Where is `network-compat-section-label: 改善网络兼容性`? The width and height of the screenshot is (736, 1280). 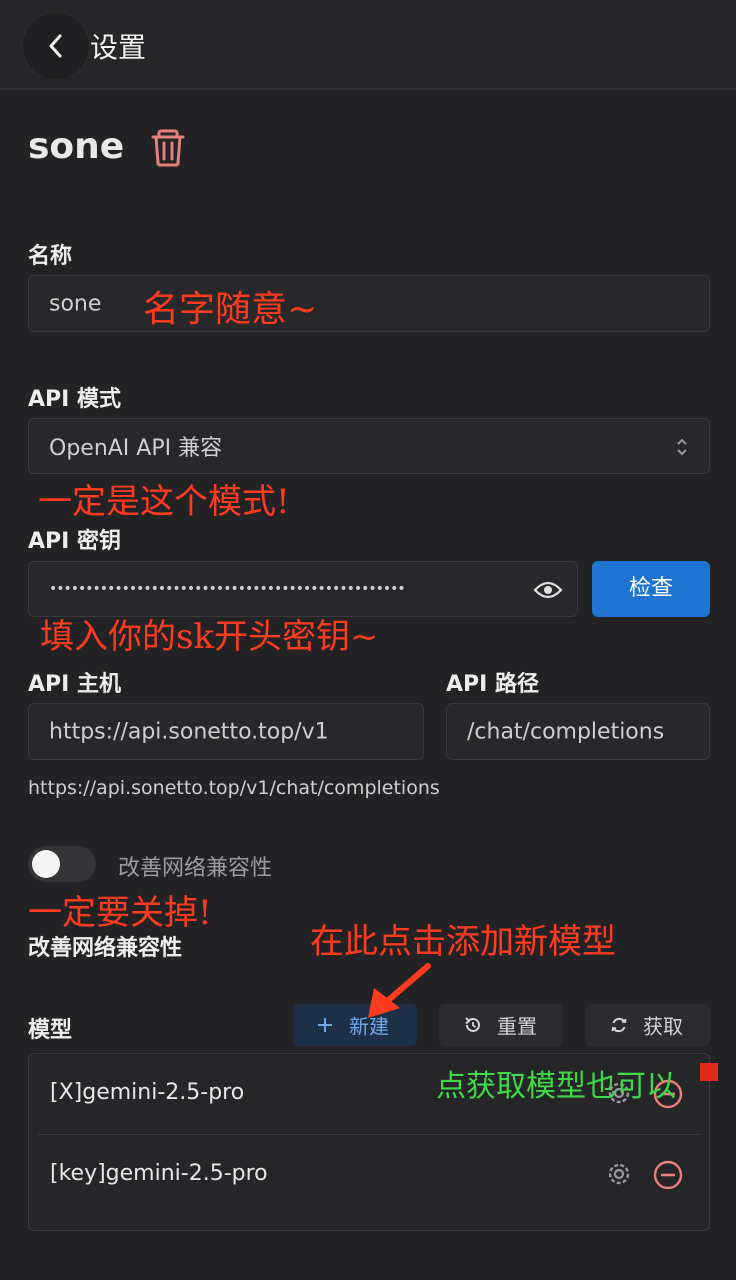
network-compat-section-label: 改善网络兼容性 is located at coordinates (105, 948).